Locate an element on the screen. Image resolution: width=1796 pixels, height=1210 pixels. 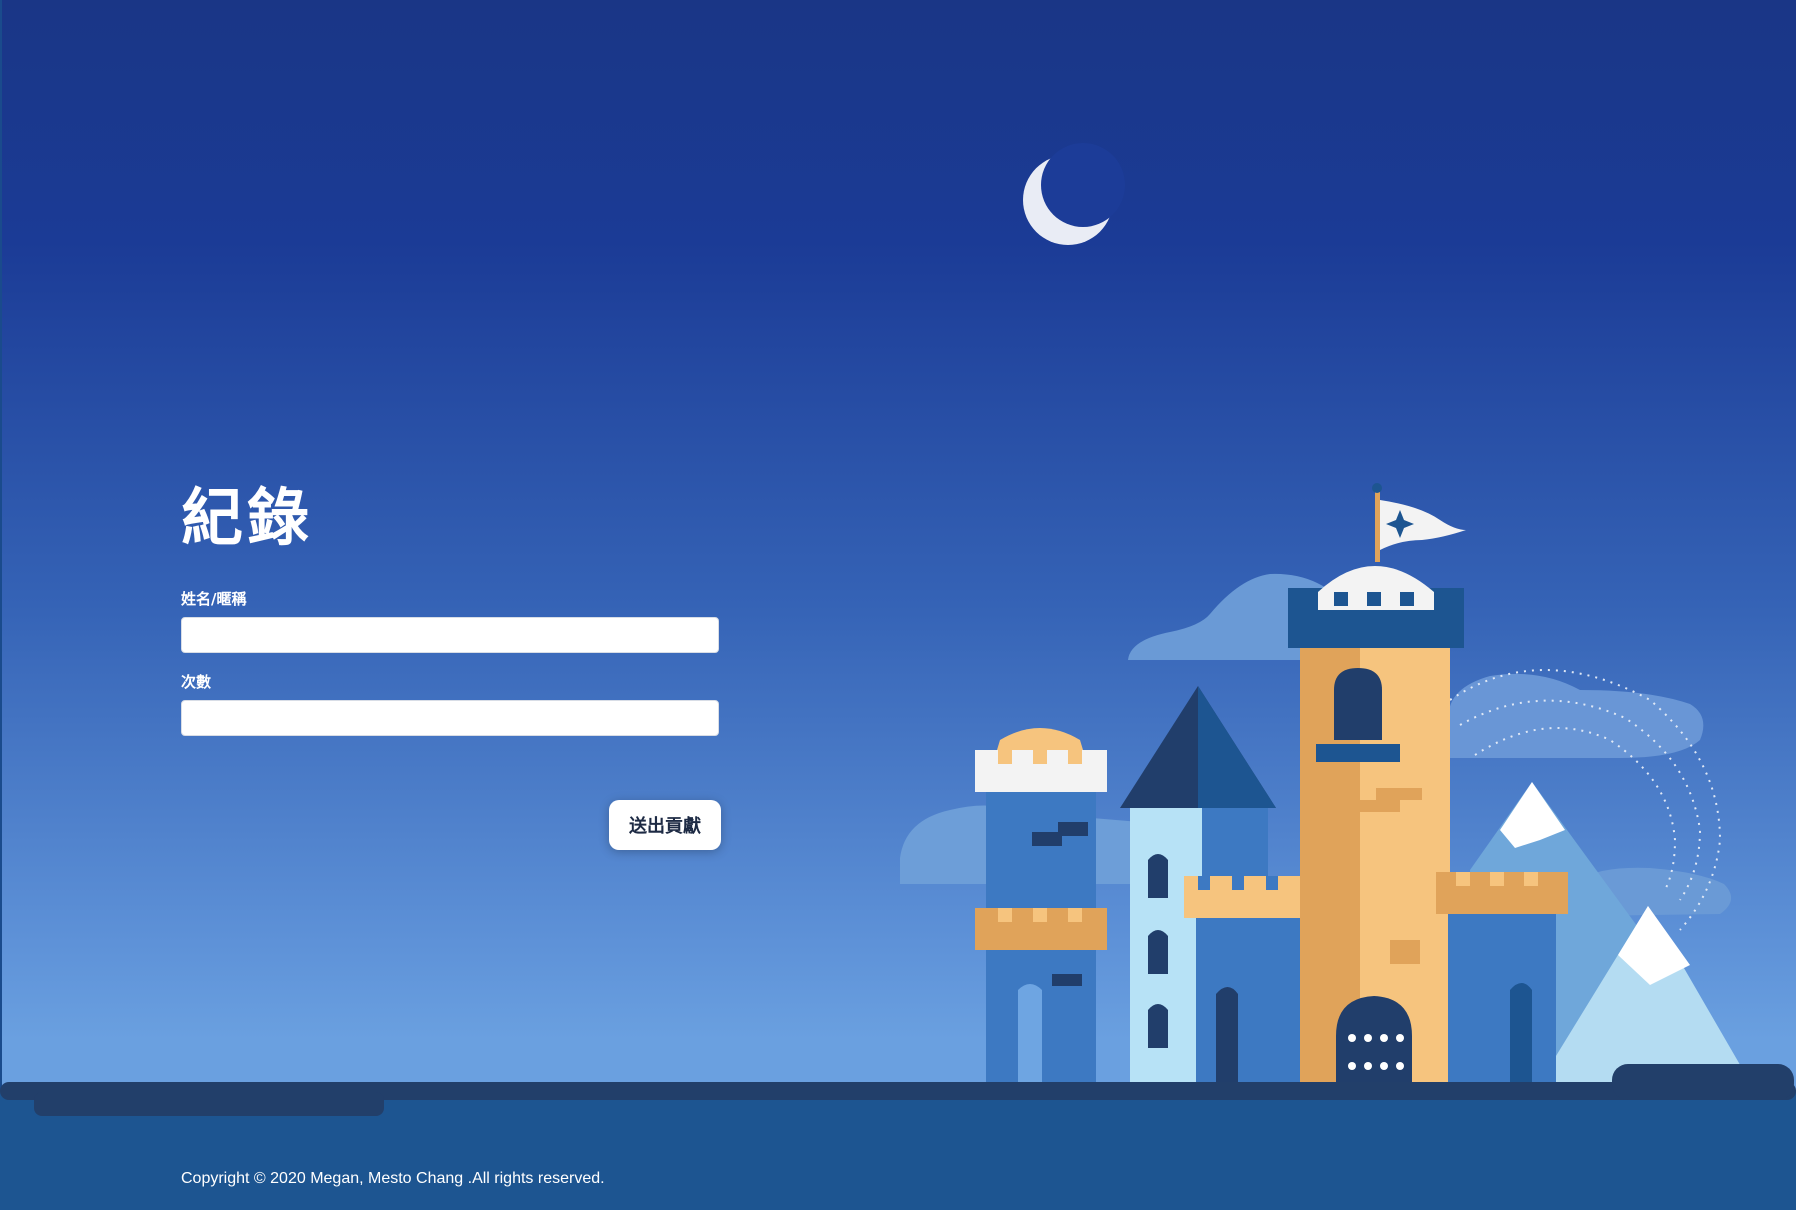
submit-row: 送出貢獻 is located at coordinates (451, 825).